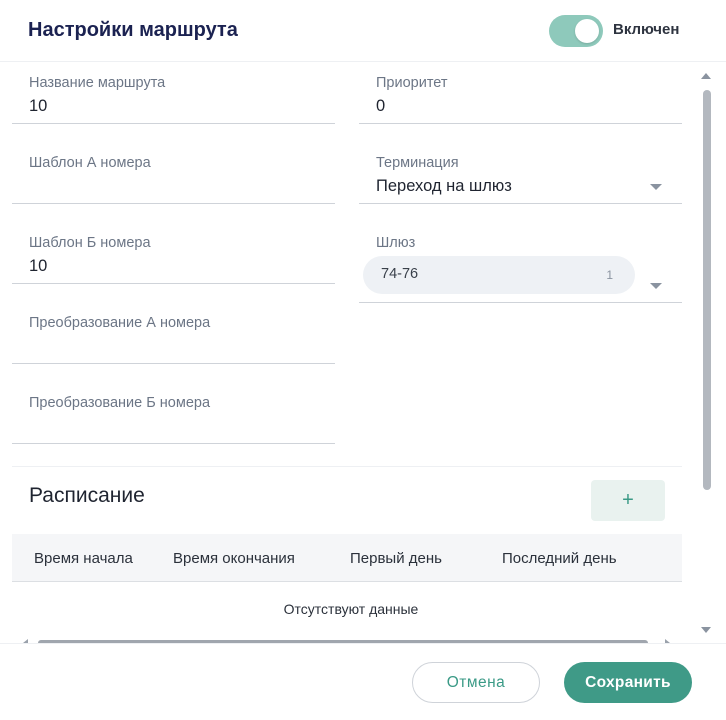 The width and height of the screenshot is (726, 720). What do you see at coordinates (347, 466) in the screenshot?
I see `section-divider` at bounding box center [347, 466].